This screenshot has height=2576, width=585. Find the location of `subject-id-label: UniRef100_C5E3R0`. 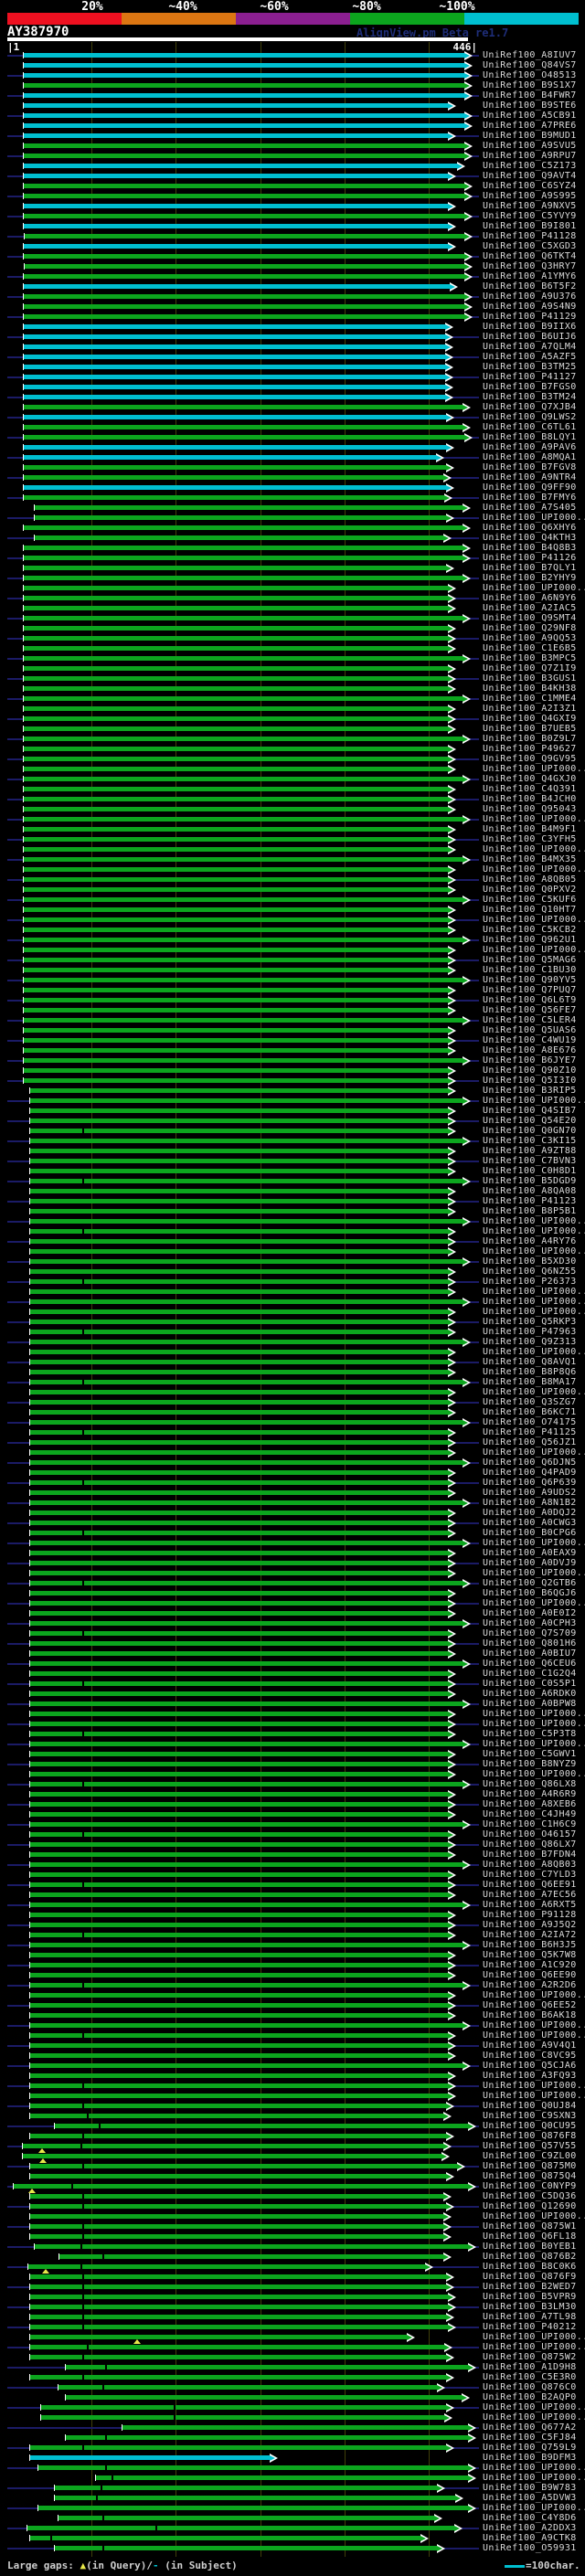

subject-id-label: UniRef100_C5E3R0 is located at coordinates (530, 2377).